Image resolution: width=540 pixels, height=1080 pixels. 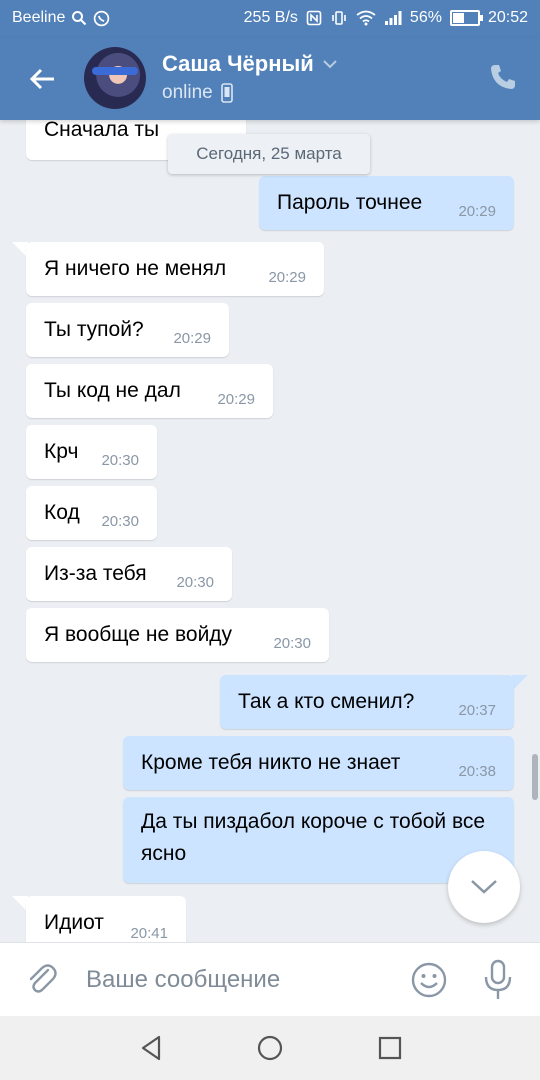 What do you see at coordinates (390, 1048) in the screenshot?
I see `nav-recents-icon` at bounding box center [390, 1048].